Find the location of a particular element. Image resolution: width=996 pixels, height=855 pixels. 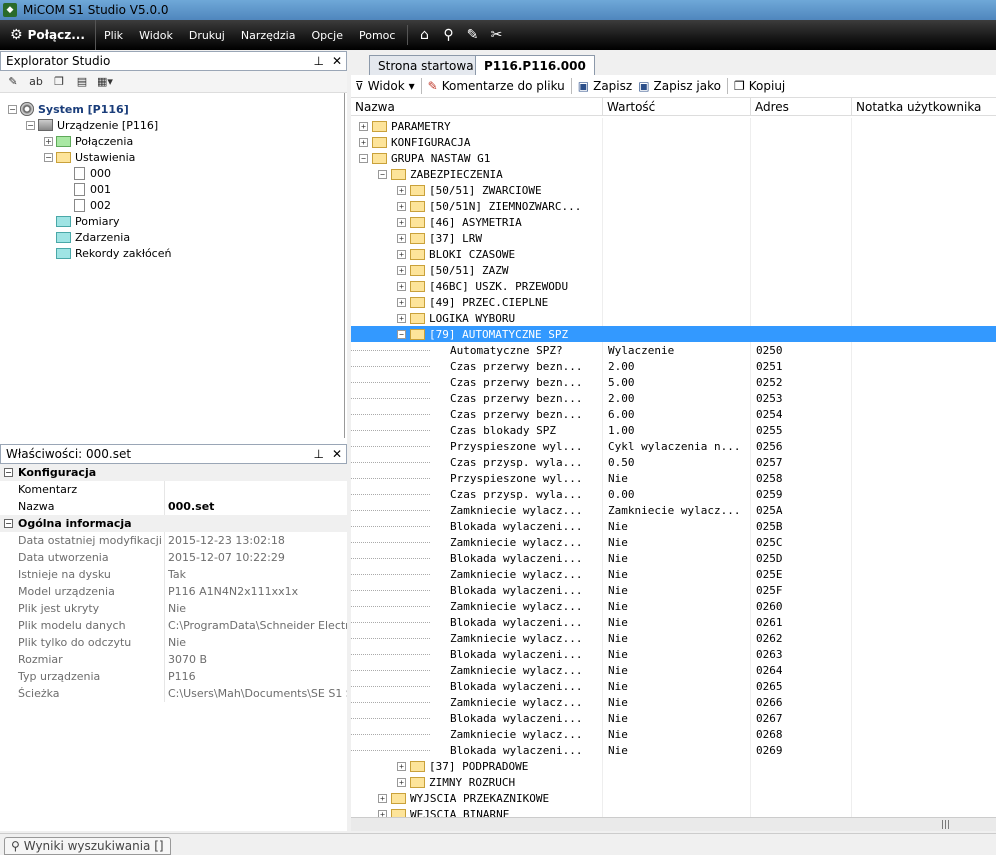

grid-setting-row: Blokada wylaczeni... Nie 025B is located at coordinates (673, 526).